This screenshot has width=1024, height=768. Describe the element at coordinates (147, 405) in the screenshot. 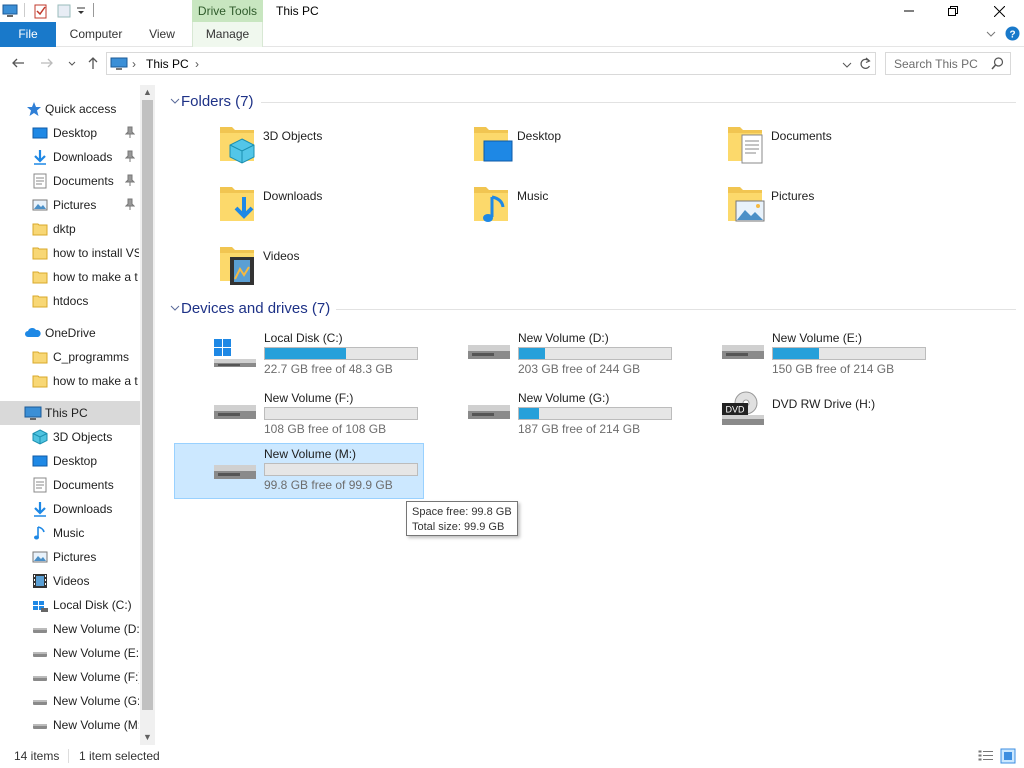

I see `sidebar-scrollbar-thumb` at that location.